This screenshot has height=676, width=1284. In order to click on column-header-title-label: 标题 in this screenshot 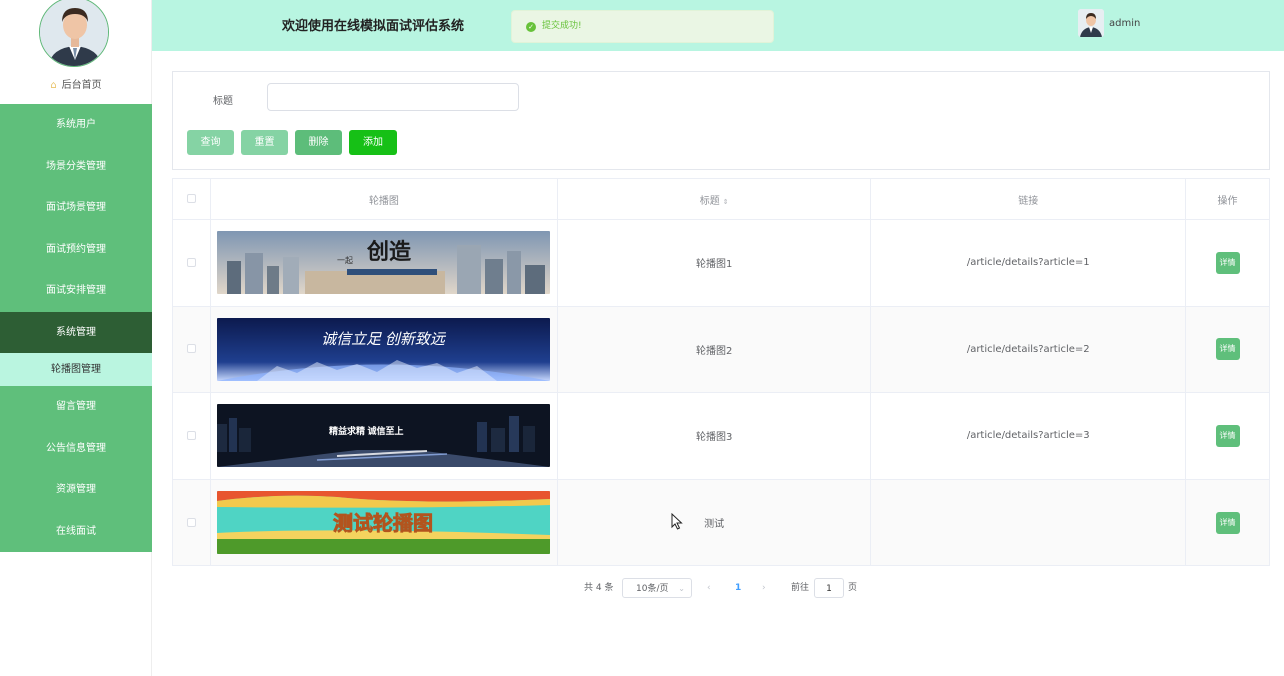, I will do `click(709, 201)`.